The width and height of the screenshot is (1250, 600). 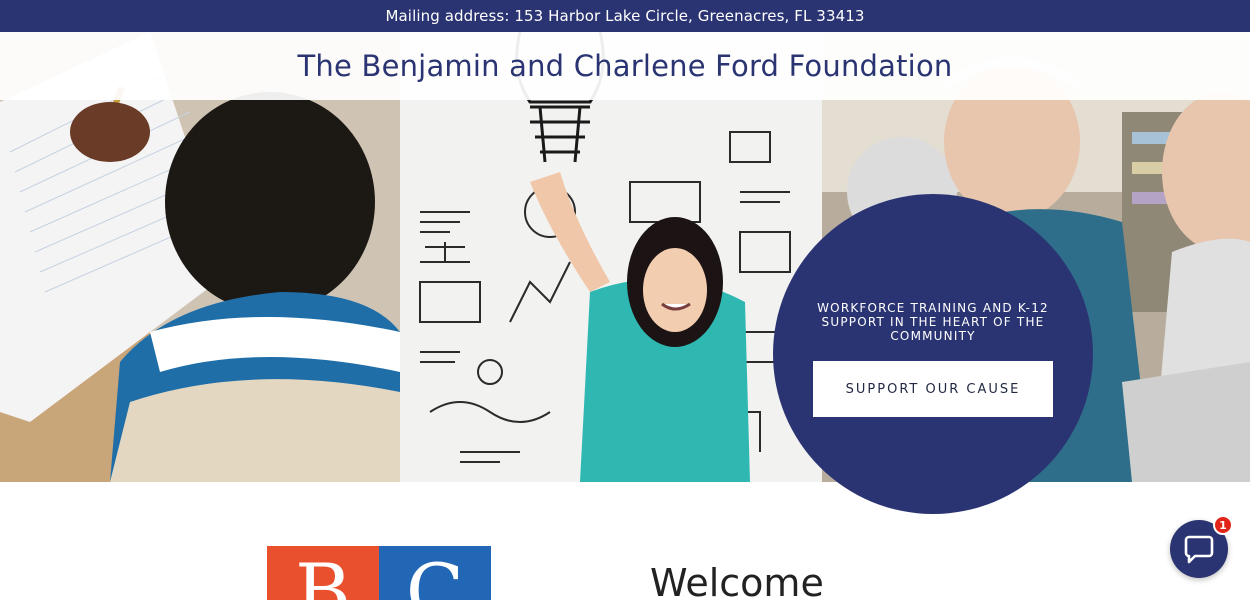 I want to click on foundation-logo: B C, so click(x=379, y=573).